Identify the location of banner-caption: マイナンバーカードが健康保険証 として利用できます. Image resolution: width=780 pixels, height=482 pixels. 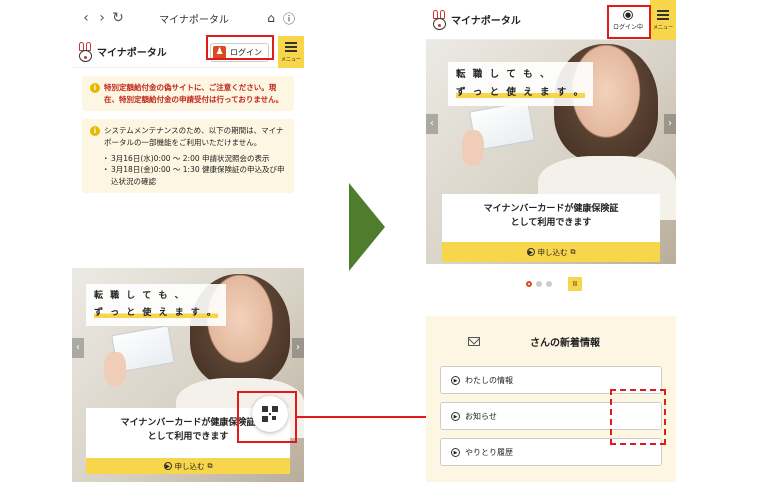
(551, 218).